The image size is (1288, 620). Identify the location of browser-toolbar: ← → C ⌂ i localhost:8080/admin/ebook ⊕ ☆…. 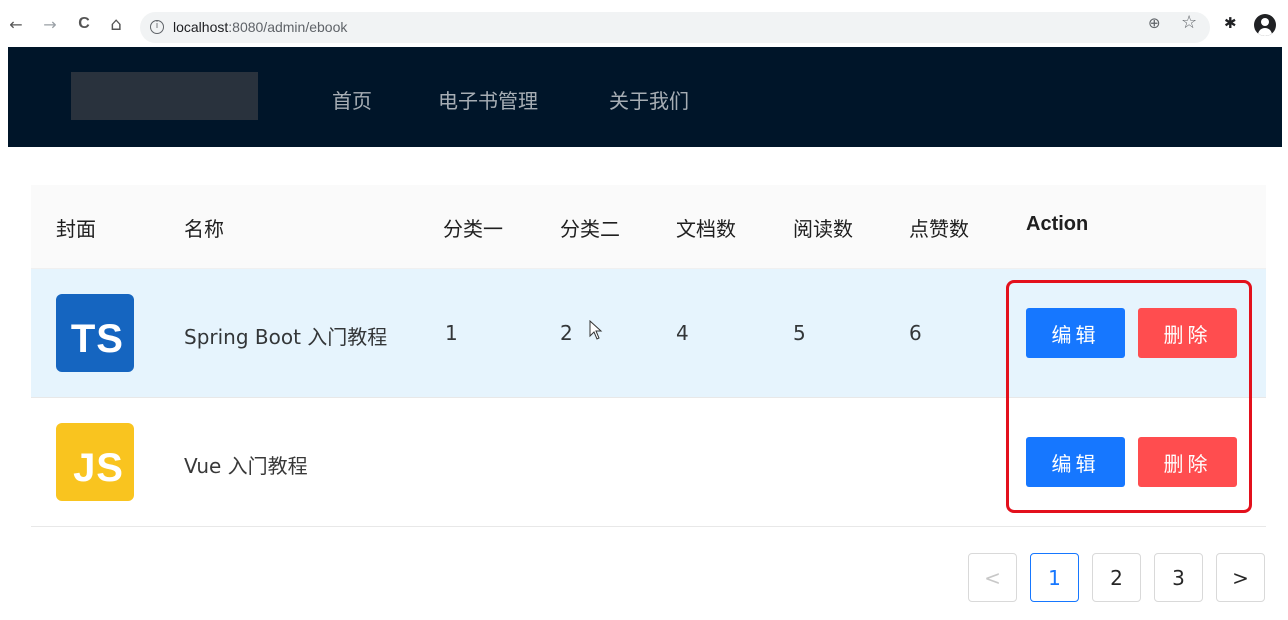
(644, 23).